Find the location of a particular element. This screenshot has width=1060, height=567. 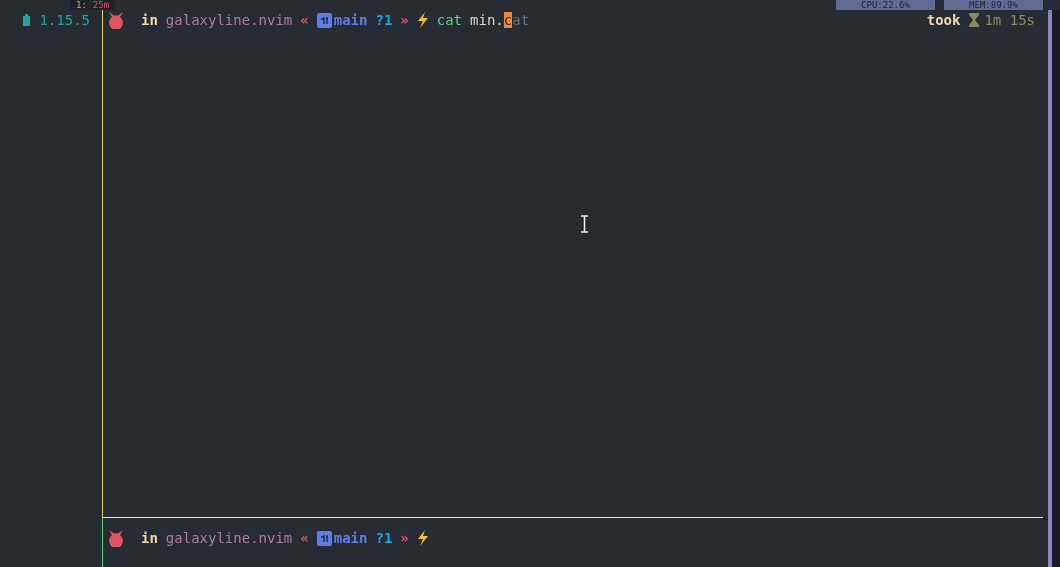

took-label: took is located at coordinates (943, 20).